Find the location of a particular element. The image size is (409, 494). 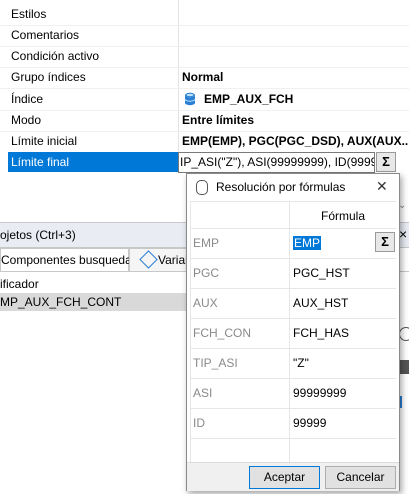

property-label: Grupo índices is located at coordinates (48, 77).